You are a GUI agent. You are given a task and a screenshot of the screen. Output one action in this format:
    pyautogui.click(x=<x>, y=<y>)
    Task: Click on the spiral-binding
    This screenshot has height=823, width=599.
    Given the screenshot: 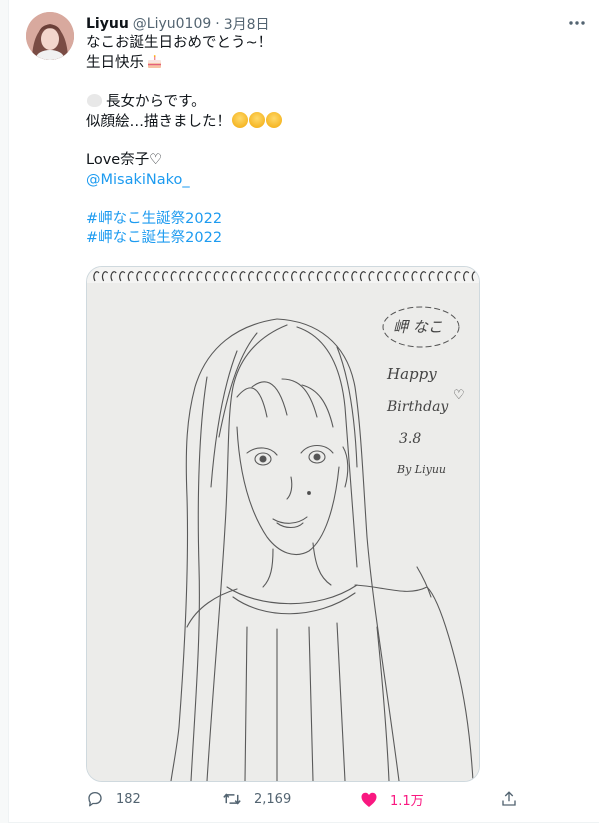 What is the action you would take?
    pyautogui.click(x=283, y=275)
    